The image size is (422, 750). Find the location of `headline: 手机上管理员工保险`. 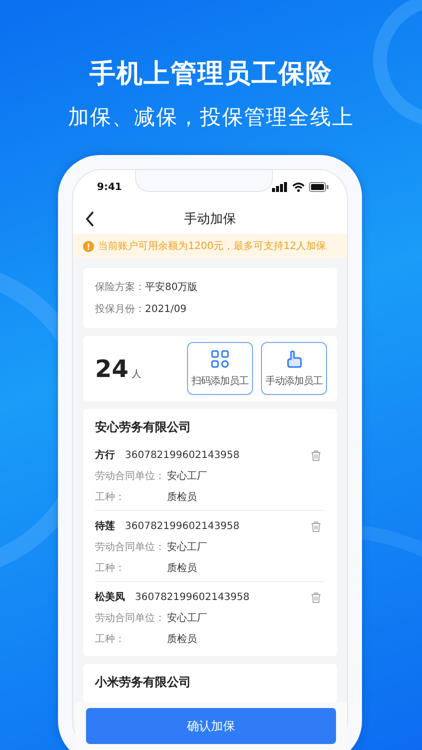

headline: 手机上管理员工保险 is located at coordinates (211, 74).